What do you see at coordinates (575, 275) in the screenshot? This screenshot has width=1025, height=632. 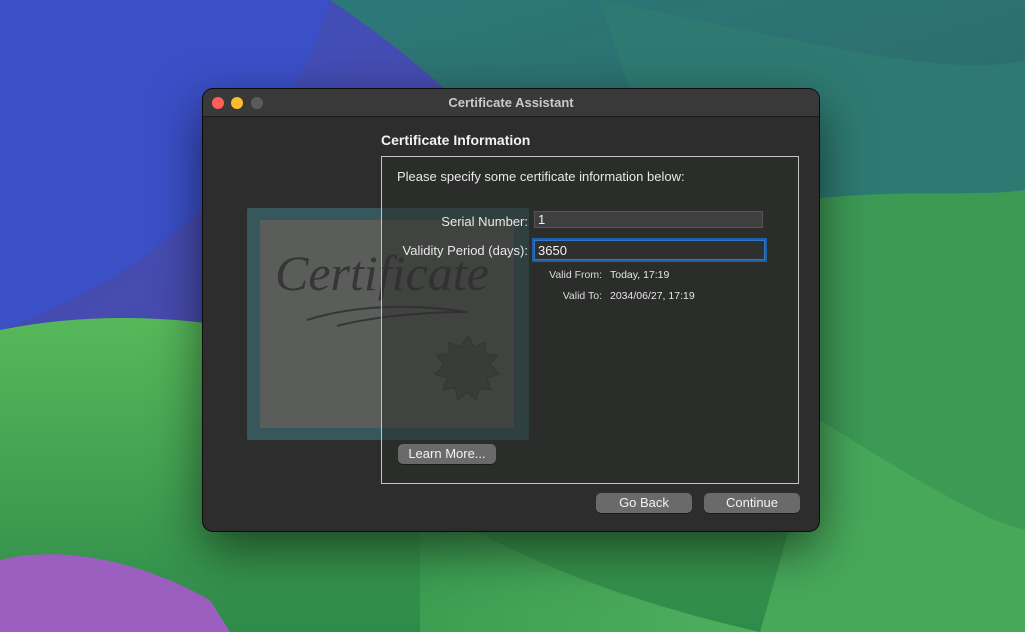 I see `valid-from-label: Valid From:` at bounding box center [575, 275].